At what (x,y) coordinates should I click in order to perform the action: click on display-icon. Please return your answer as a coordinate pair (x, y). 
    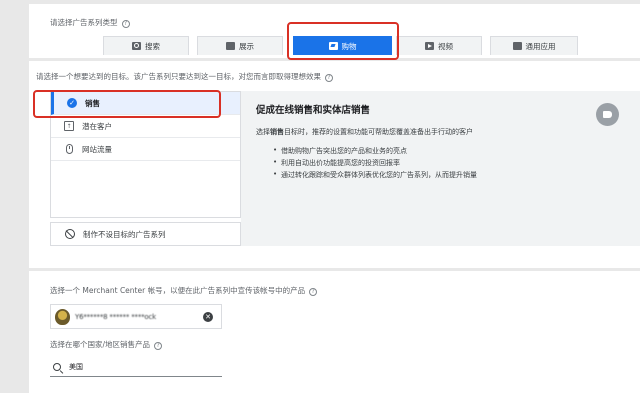
    Looking at the image, I should click on (230, 46).